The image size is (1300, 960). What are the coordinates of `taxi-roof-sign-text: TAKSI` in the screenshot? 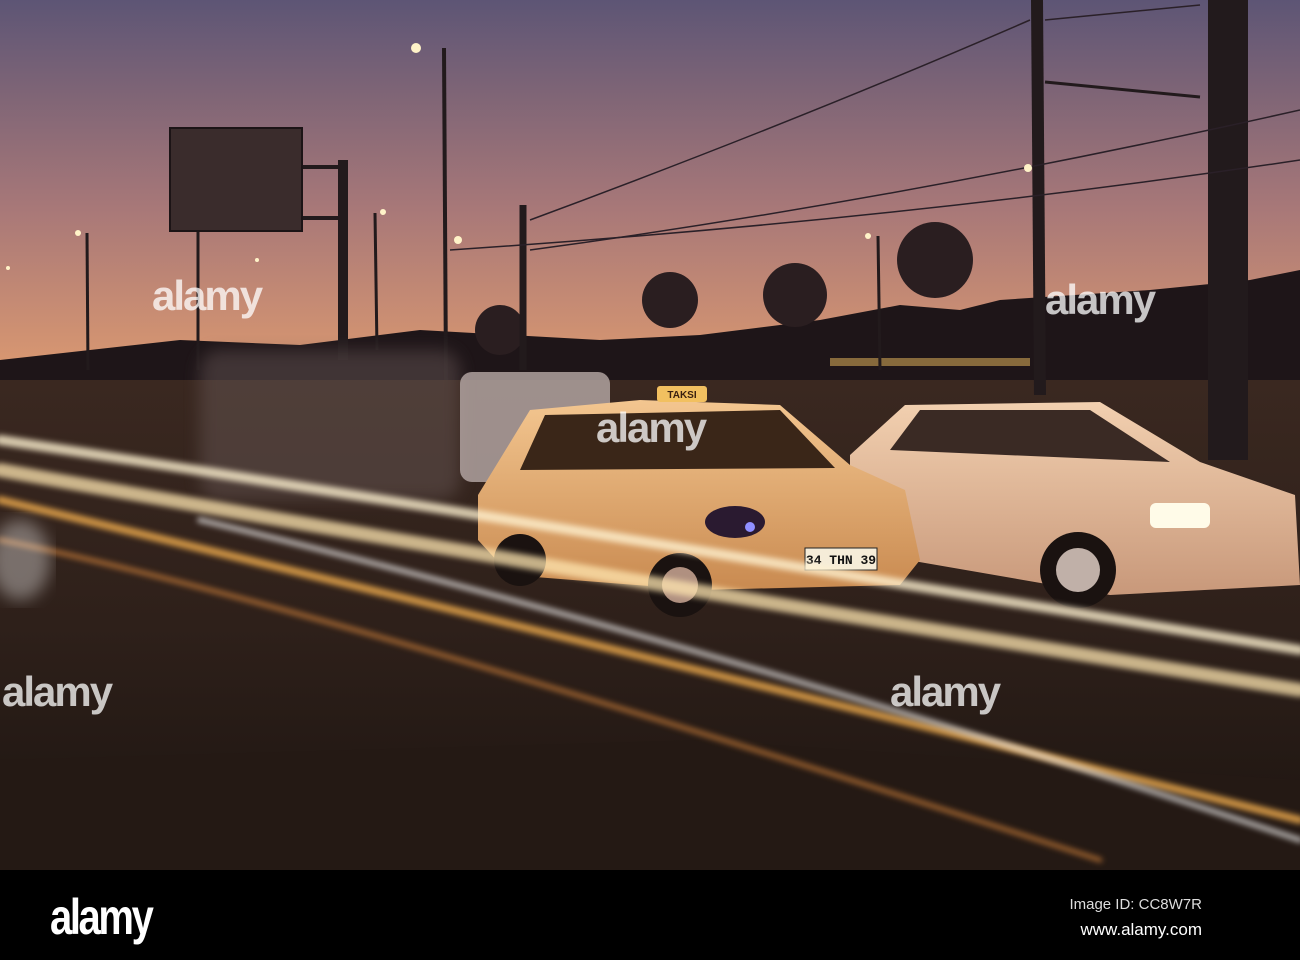 It's located at (681, 395).